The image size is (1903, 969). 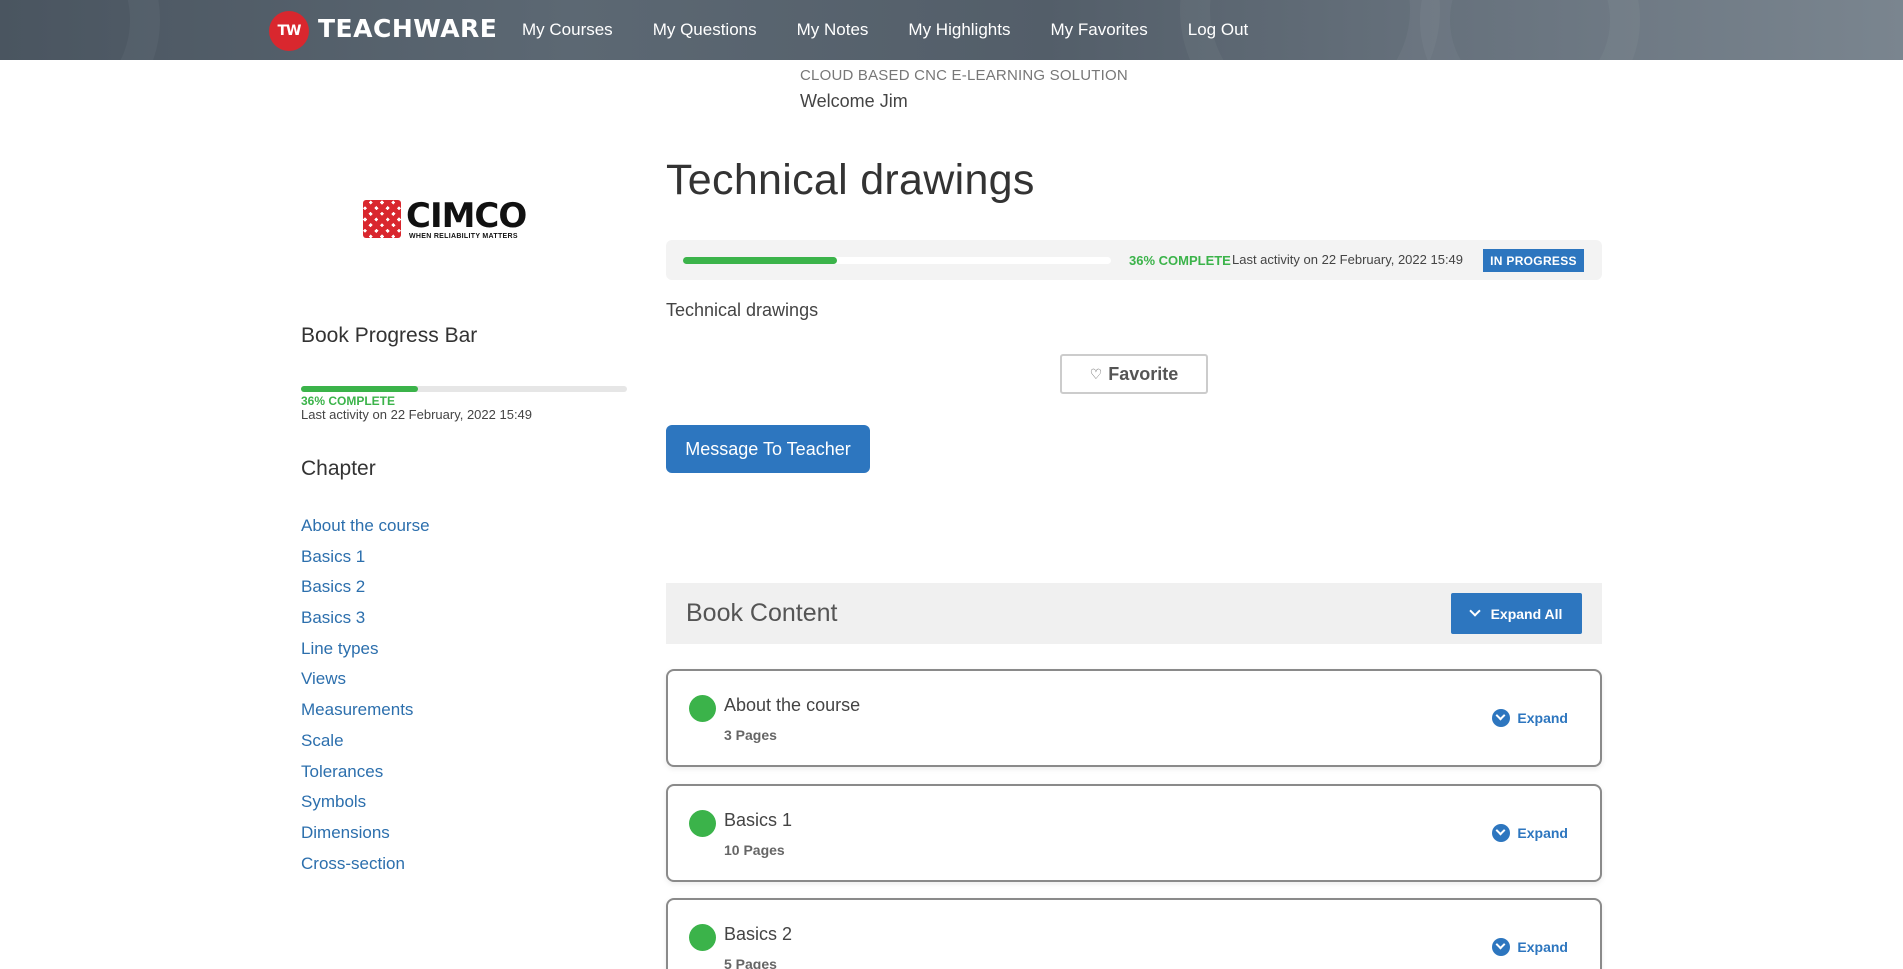 I want to click on chapter-link: Basics 2, so click(x=365, y=590).